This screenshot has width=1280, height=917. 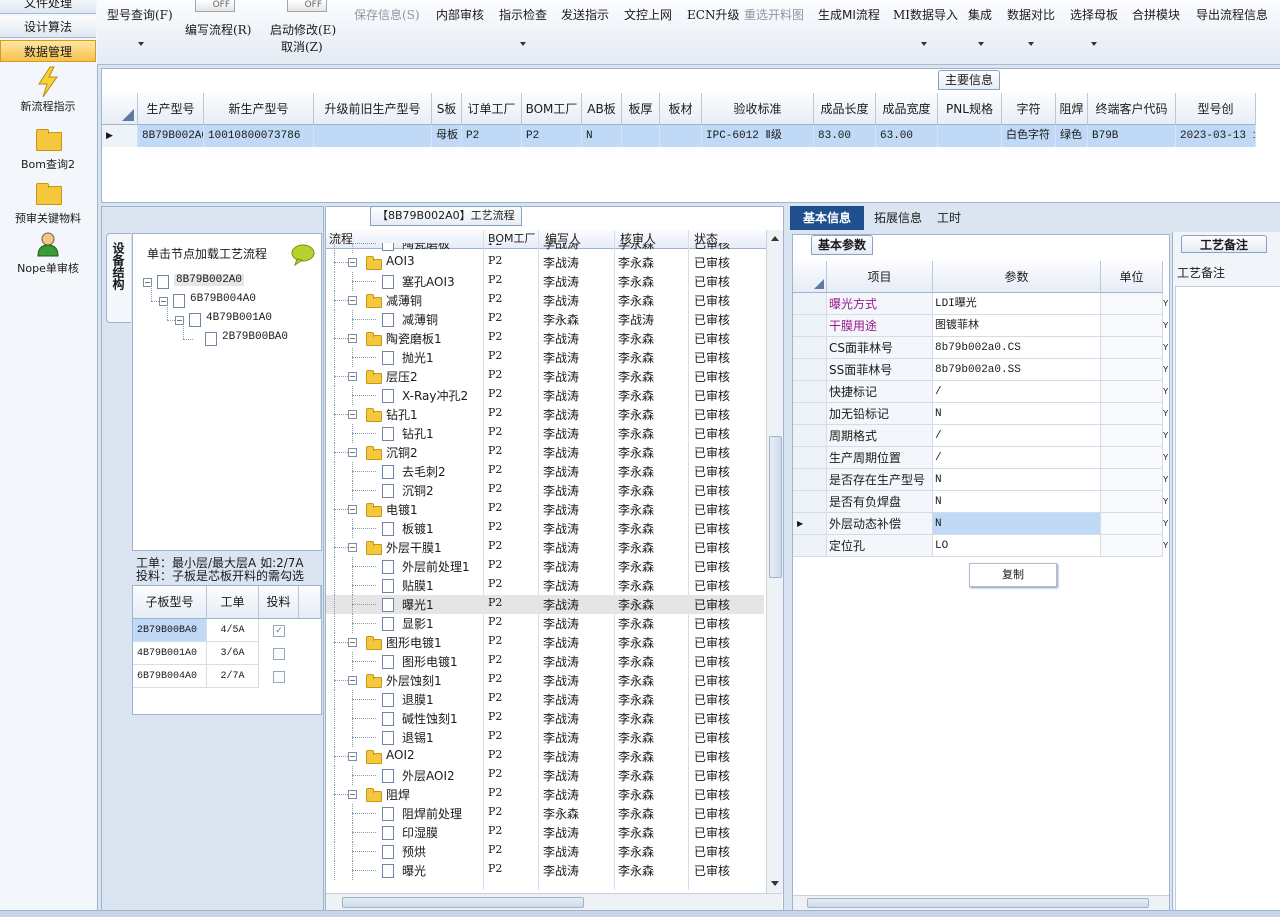 I want to click on launcher-nope-review: Nope单审核, so click(x=48, y=253).